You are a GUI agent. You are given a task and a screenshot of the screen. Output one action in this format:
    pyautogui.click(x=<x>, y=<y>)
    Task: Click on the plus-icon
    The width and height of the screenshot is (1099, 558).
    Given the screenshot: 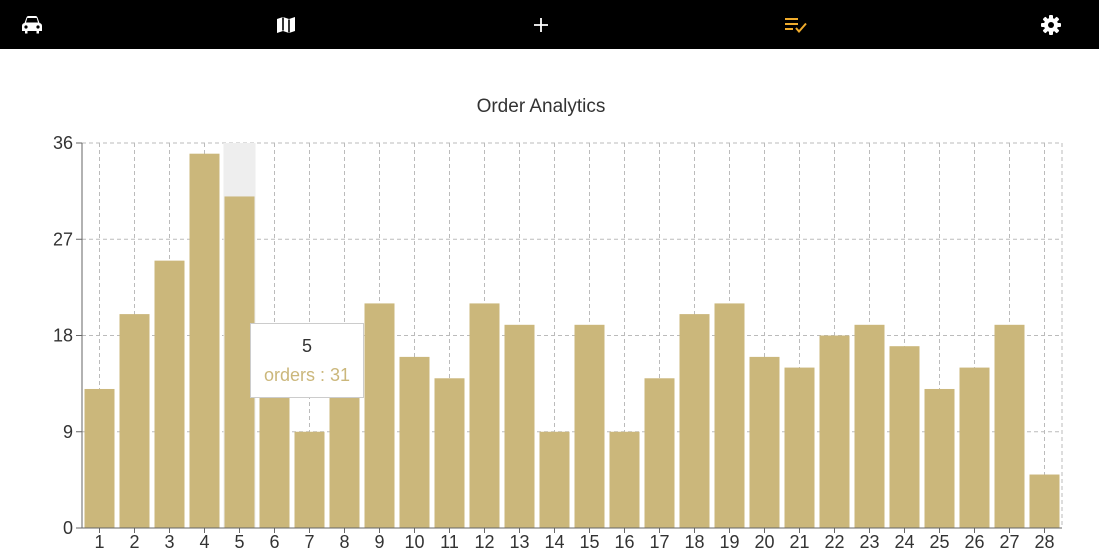 What is the action you would take?
    pyautogui.click(x=541, y=25)
    